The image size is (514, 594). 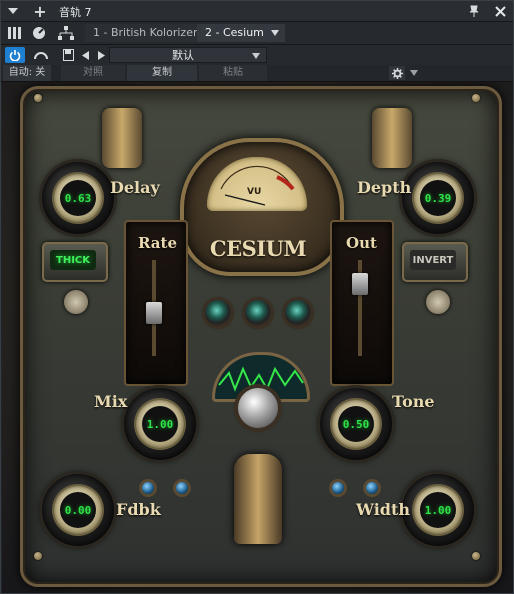 I want to click on plugin-tab-bar: 1 - British Kolorizer 2 - Cesium, so click(x=257, y=33).